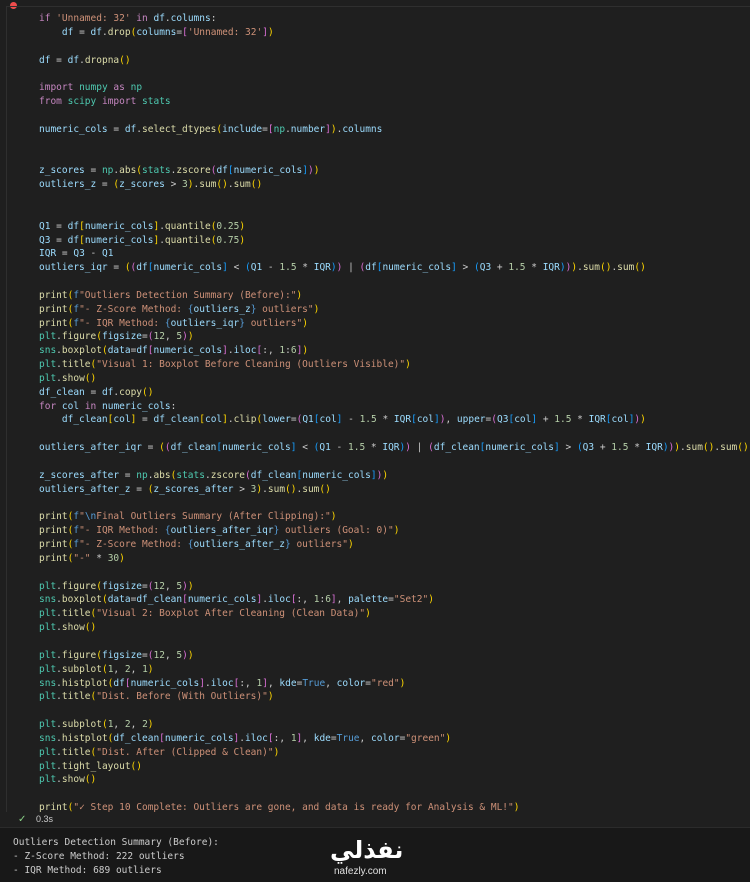 The image size is (750, 882). I want to click on watermark-latin: nafezly.com, so click(360, 871).